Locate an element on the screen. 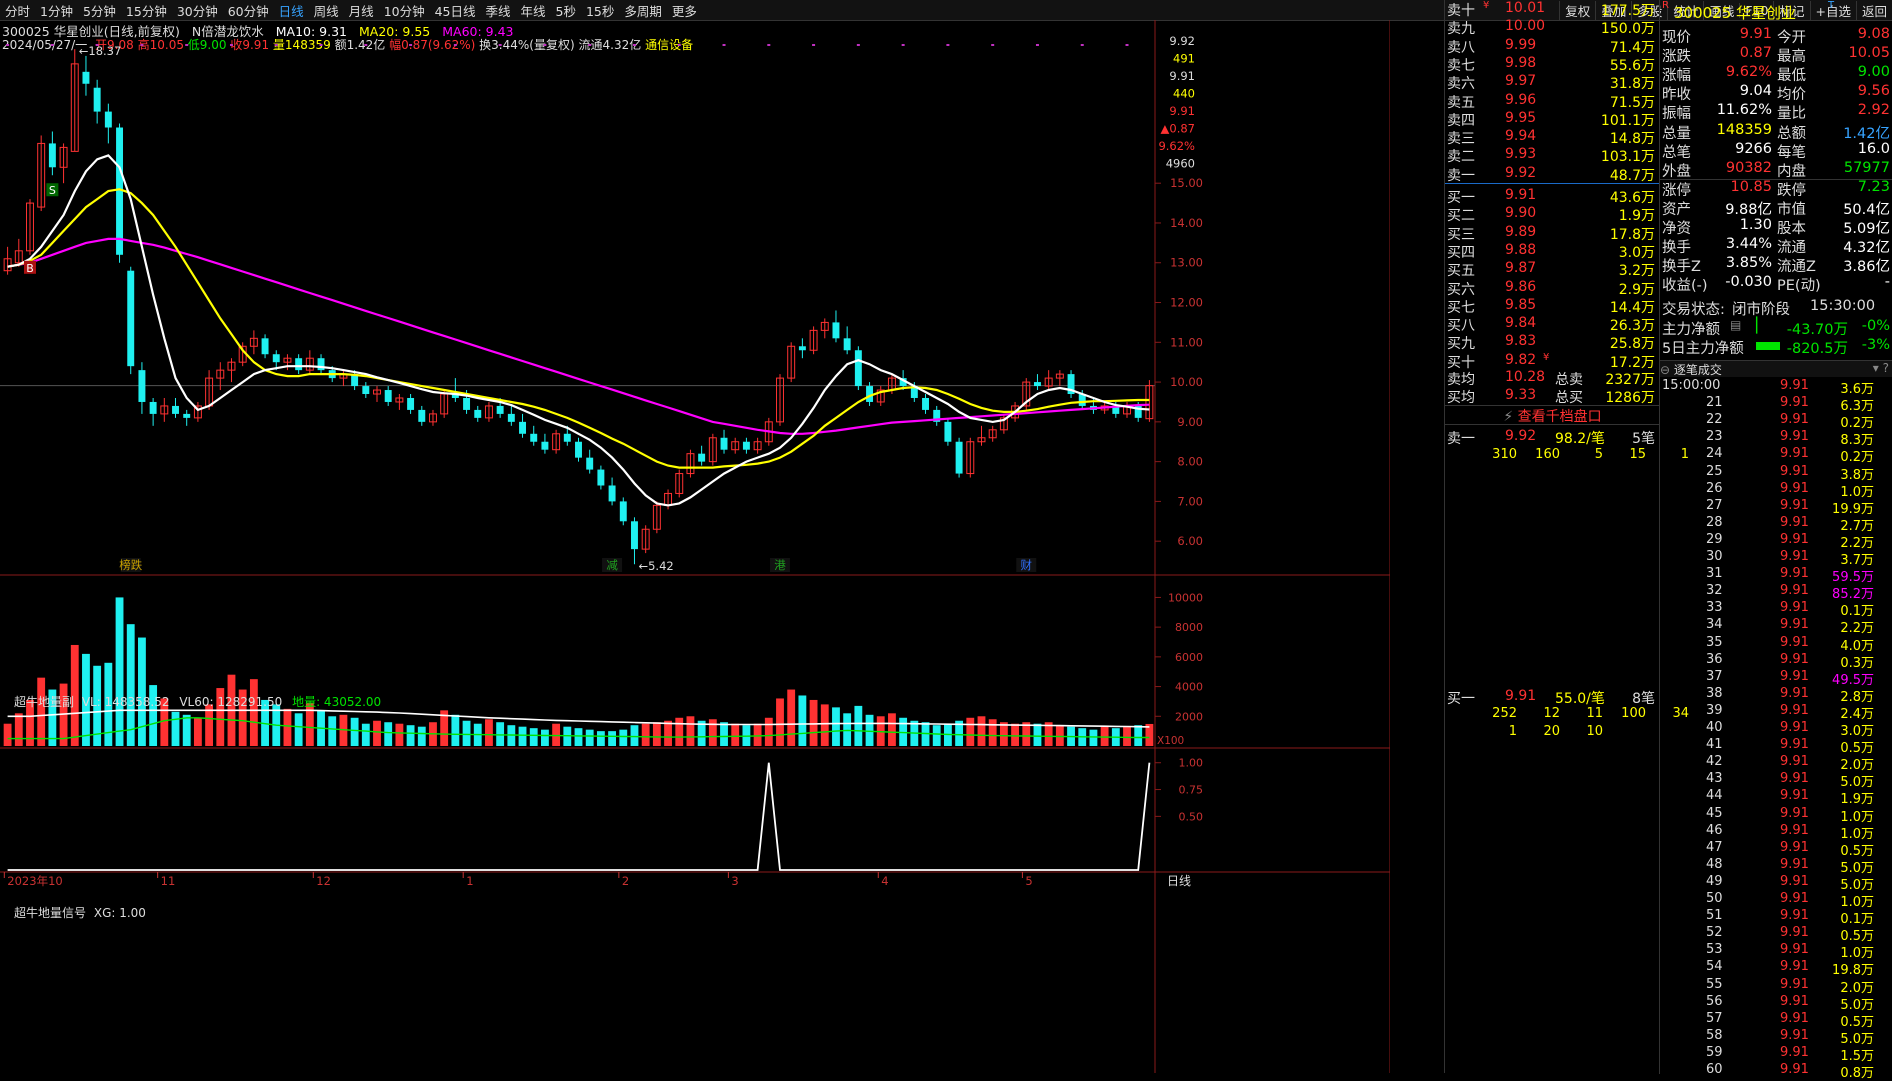 The height and width of the screenshot is (1081, 1892). quote-label: 流通Z is located at coordinates (1796, 267).